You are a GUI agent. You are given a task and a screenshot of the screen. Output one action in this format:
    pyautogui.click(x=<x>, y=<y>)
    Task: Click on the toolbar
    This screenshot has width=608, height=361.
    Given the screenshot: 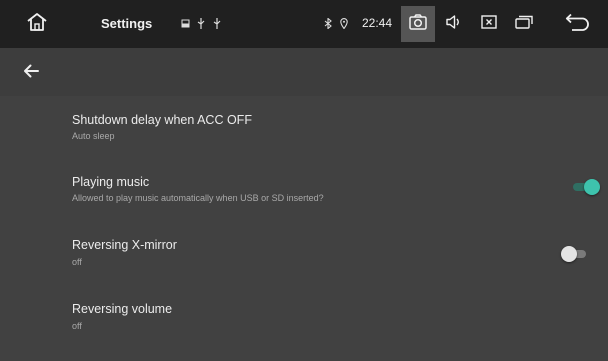 What is the action you would take?
    pyautogui.click(x=304, y=72)
    